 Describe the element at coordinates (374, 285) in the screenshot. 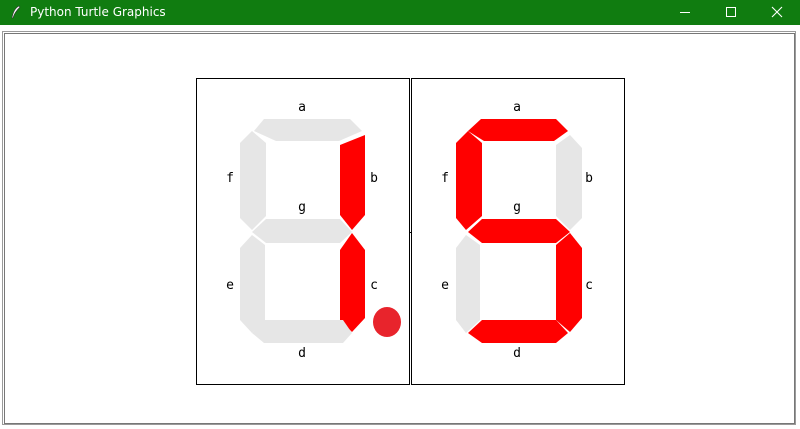

I see `digit-1-label-c: c` at that location.